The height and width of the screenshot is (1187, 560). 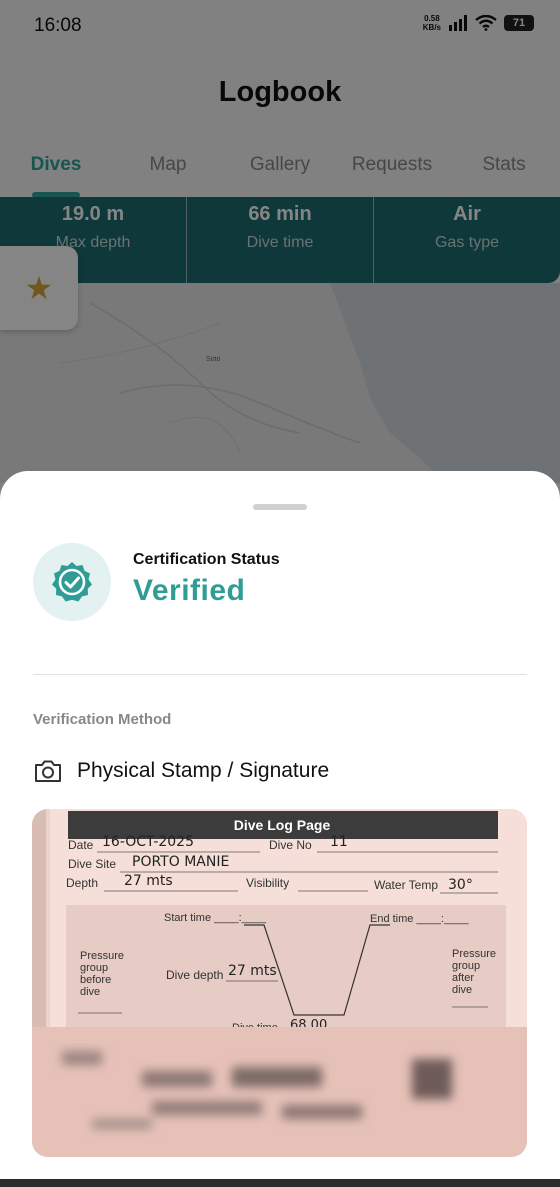 What do you see at coordinates (267, 883) in the screenshot?
I see `svg-text: Visibility` at bounding box center [267, 883].